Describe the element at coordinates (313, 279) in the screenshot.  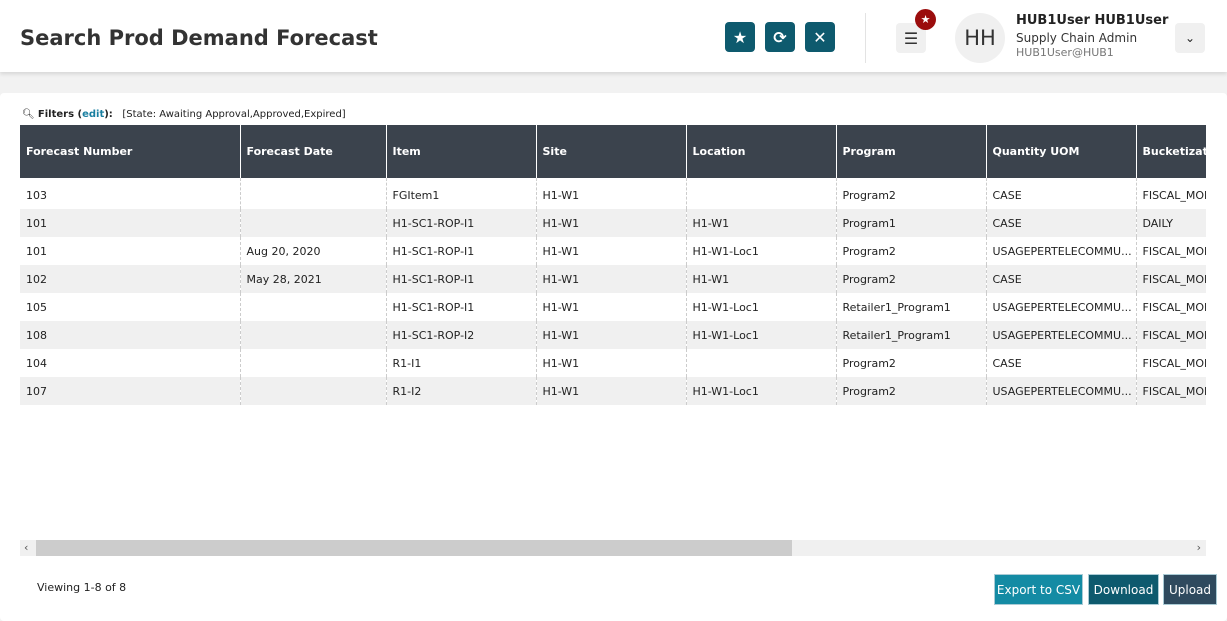
I see `table-cell: May 28, 2021` at that location.